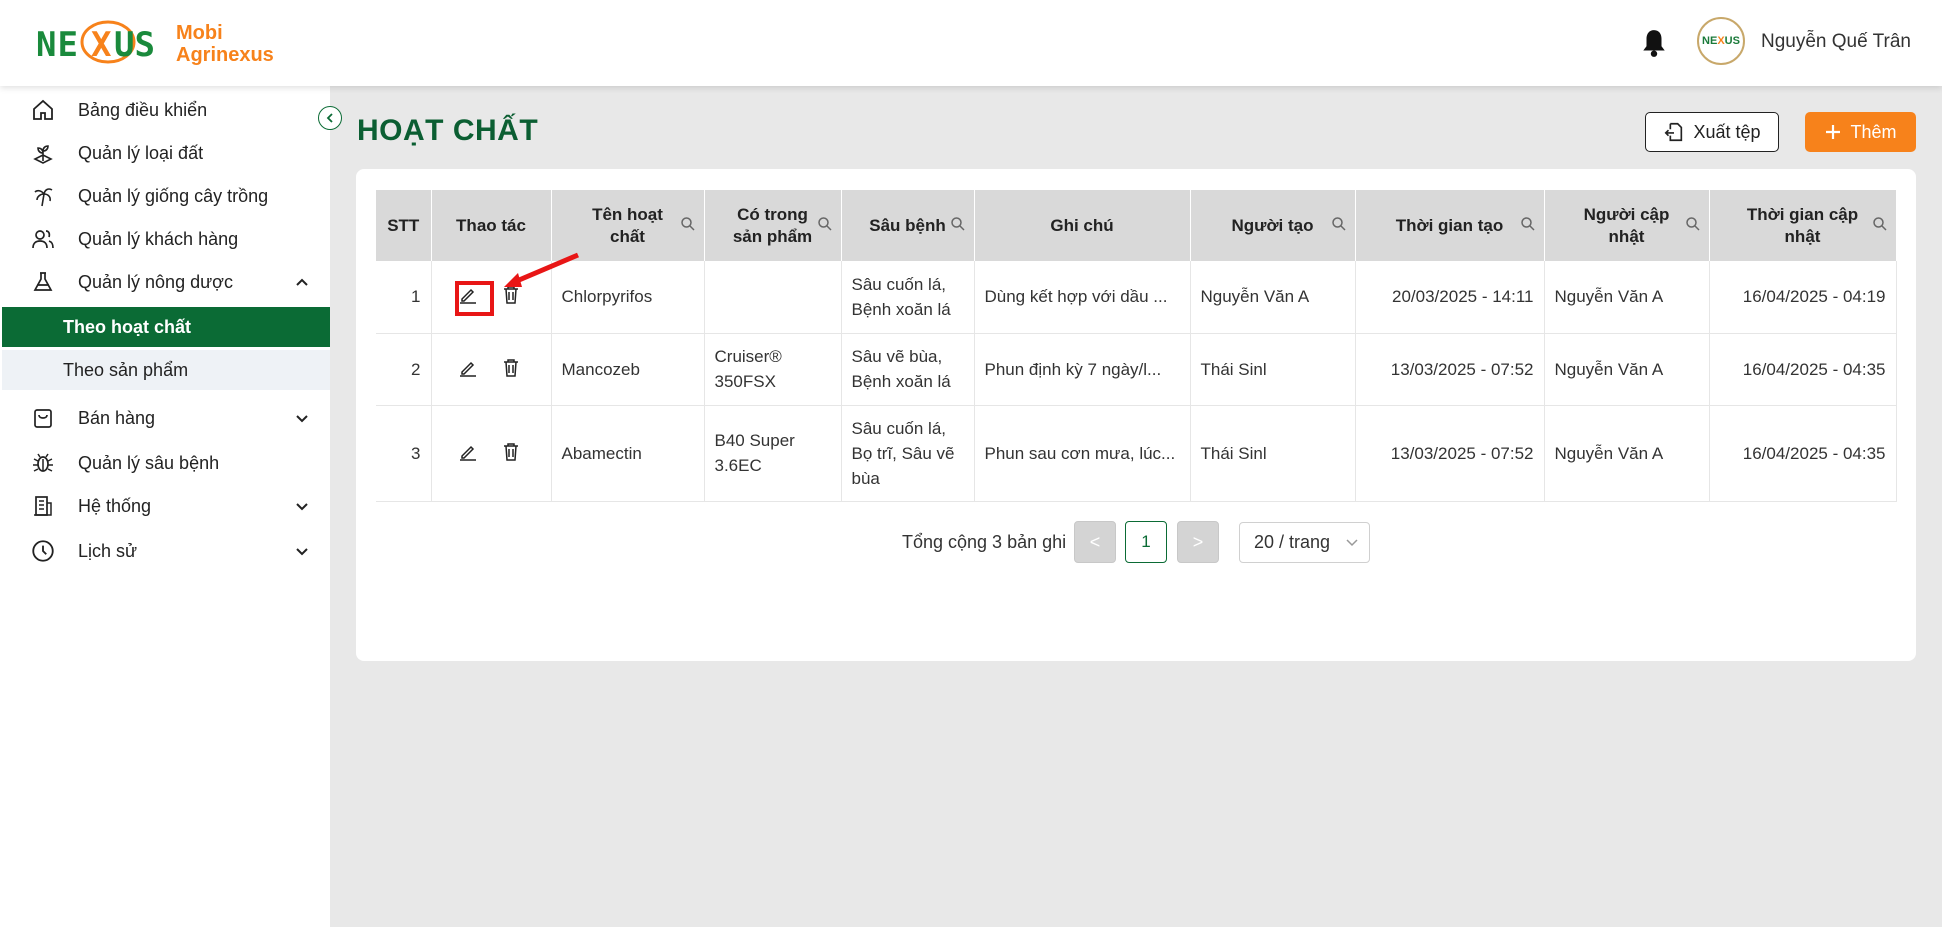 Image resolution: width=1942 pixels, height=927 pixels. Describe the element at coordinates (158, 238) in the screenshot. I see `sidebar-item-label: Quản lý khách hàng` at that location.